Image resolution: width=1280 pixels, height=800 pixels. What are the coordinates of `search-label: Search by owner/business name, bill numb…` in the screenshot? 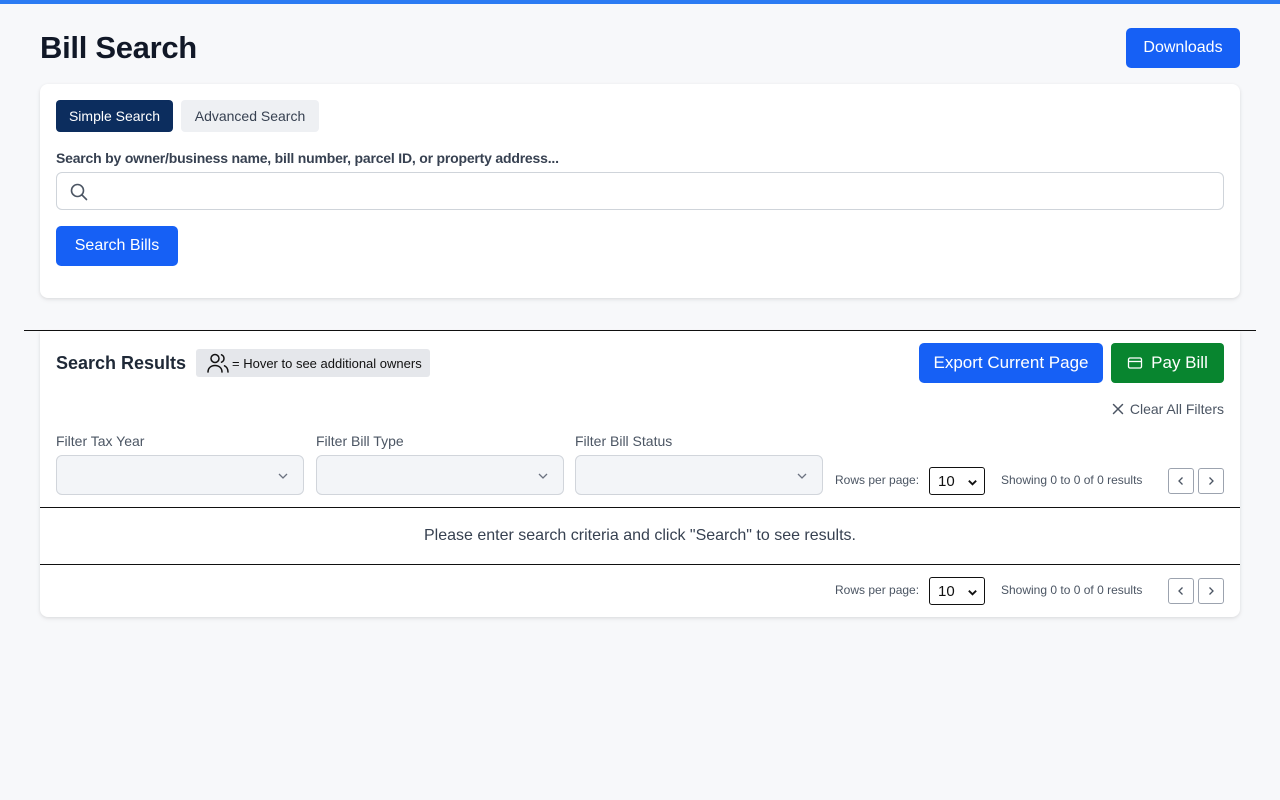 It's located at (307, 158).